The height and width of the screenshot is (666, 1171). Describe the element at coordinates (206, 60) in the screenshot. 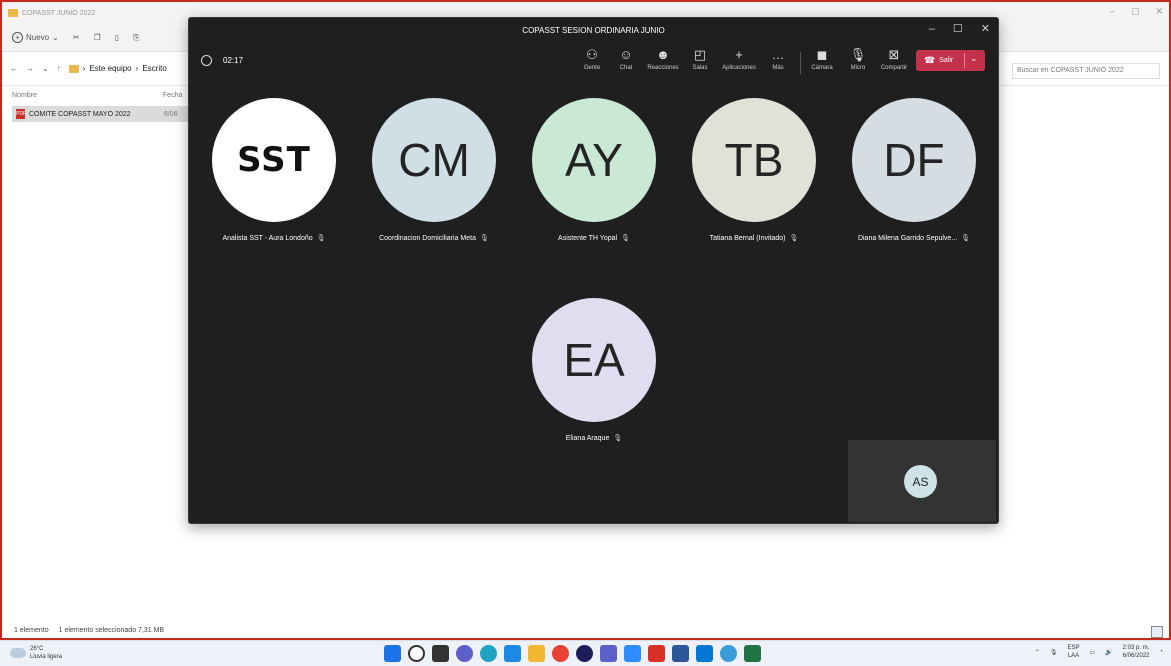

I see `shield-icon` at that location.